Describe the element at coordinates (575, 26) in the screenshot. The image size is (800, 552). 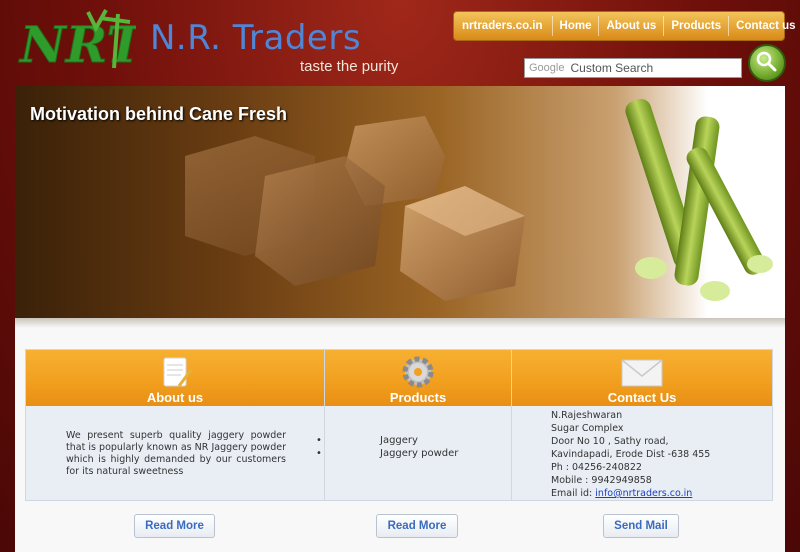
I see `nav-item-home: Home` at that location.